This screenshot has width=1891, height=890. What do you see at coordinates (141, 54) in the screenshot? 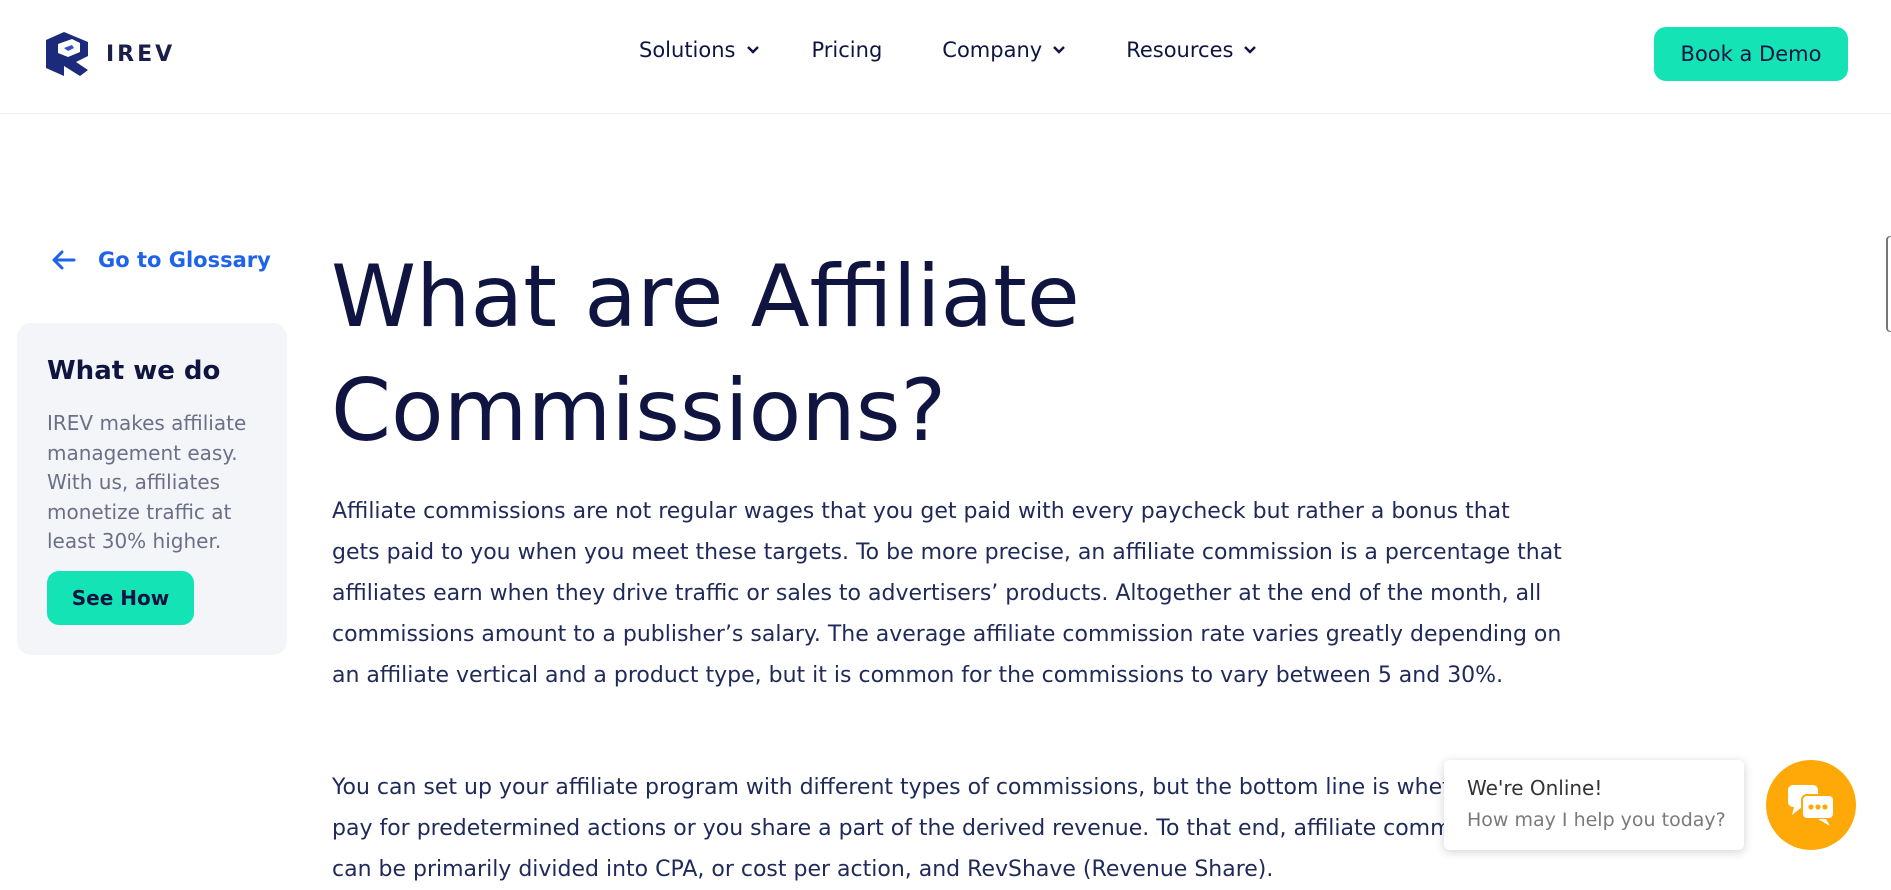
I see `logo-text: IREV` at bounding box center [141, 54].